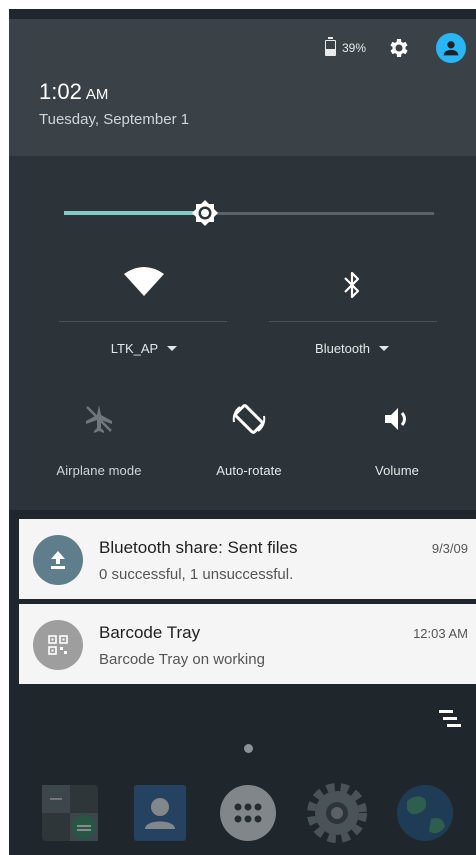  What do you see at coordinates (452, 720) in the screenshot?
I see `clear-all-icon` at bounding box center [452, 720].